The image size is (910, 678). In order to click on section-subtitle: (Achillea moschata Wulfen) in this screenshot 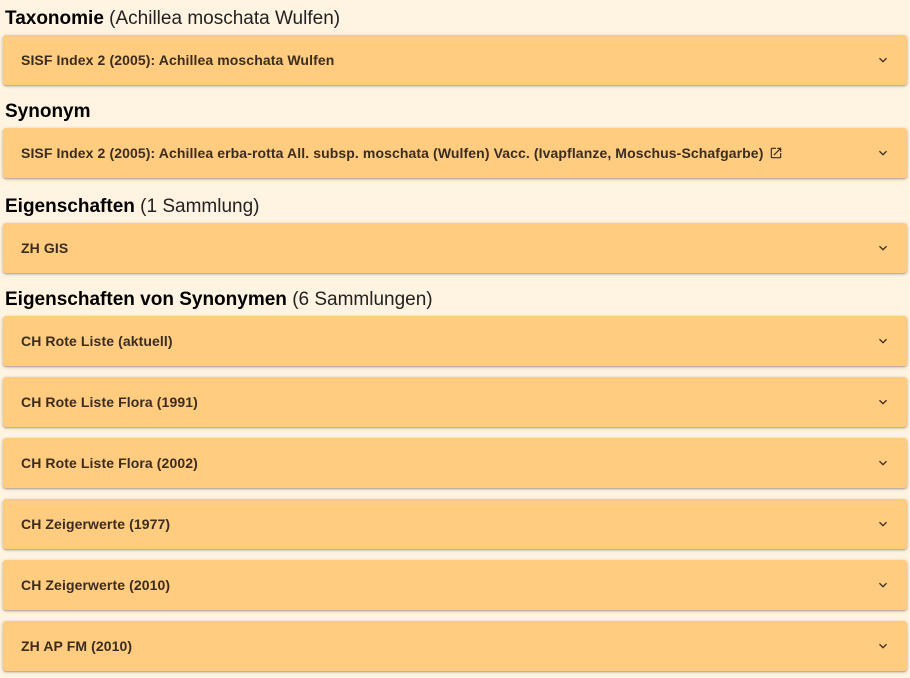, I will do `click(225, 18)`.